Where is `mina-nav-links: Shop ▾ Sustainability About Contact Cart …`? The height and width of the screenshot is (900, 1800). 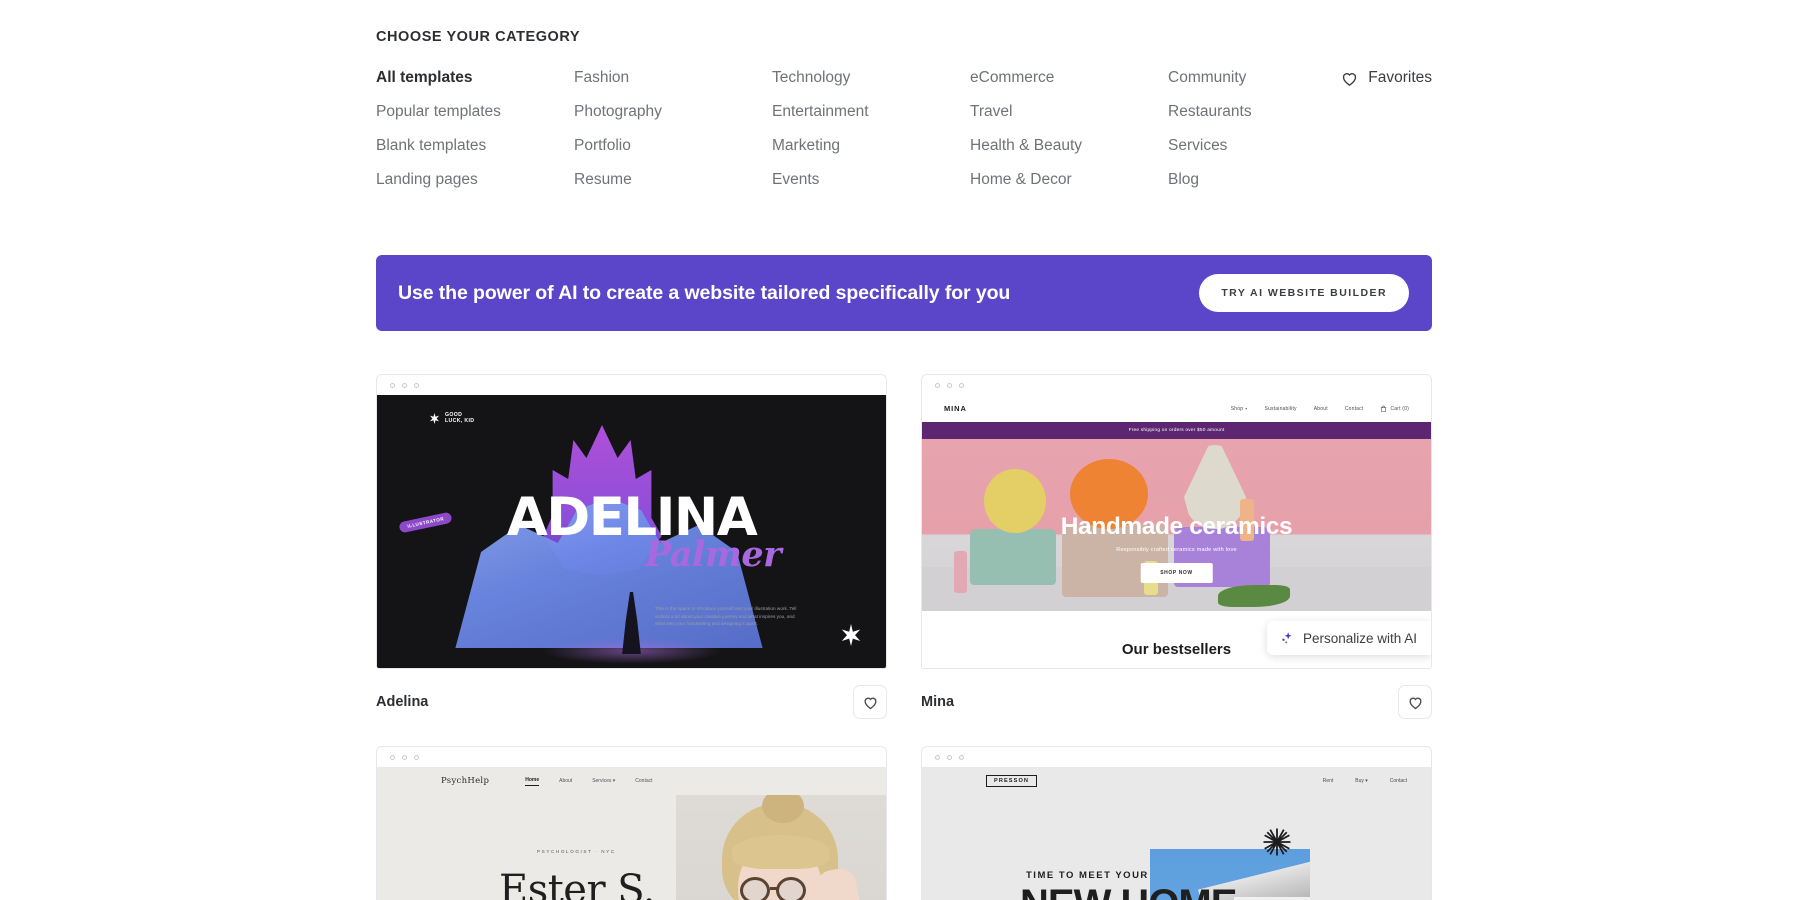 mina-nav-links: Shop ▾ Sustainability About Contact Cart … is located at coordinates (1320, 409).